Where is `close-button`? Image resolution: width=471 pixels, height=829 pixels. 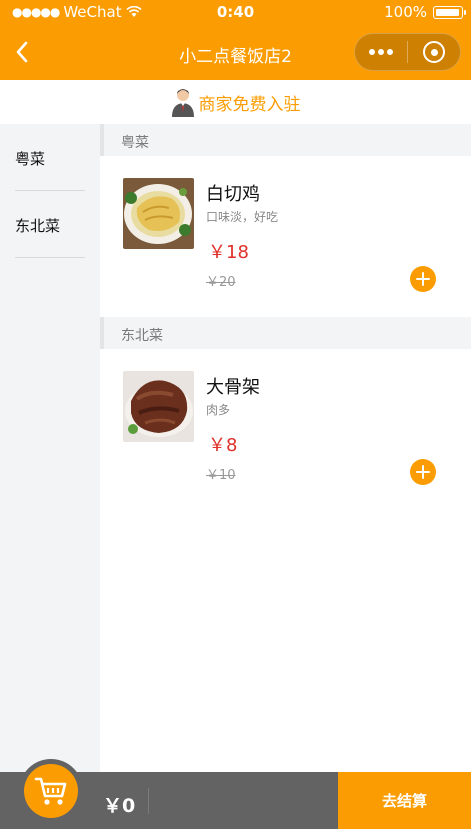 close-button is located at coordinates (434, 52).